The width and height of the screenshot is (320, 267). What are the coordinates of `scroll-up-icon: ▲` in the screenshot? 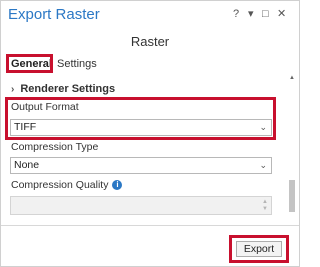 It's located at (292, 80).